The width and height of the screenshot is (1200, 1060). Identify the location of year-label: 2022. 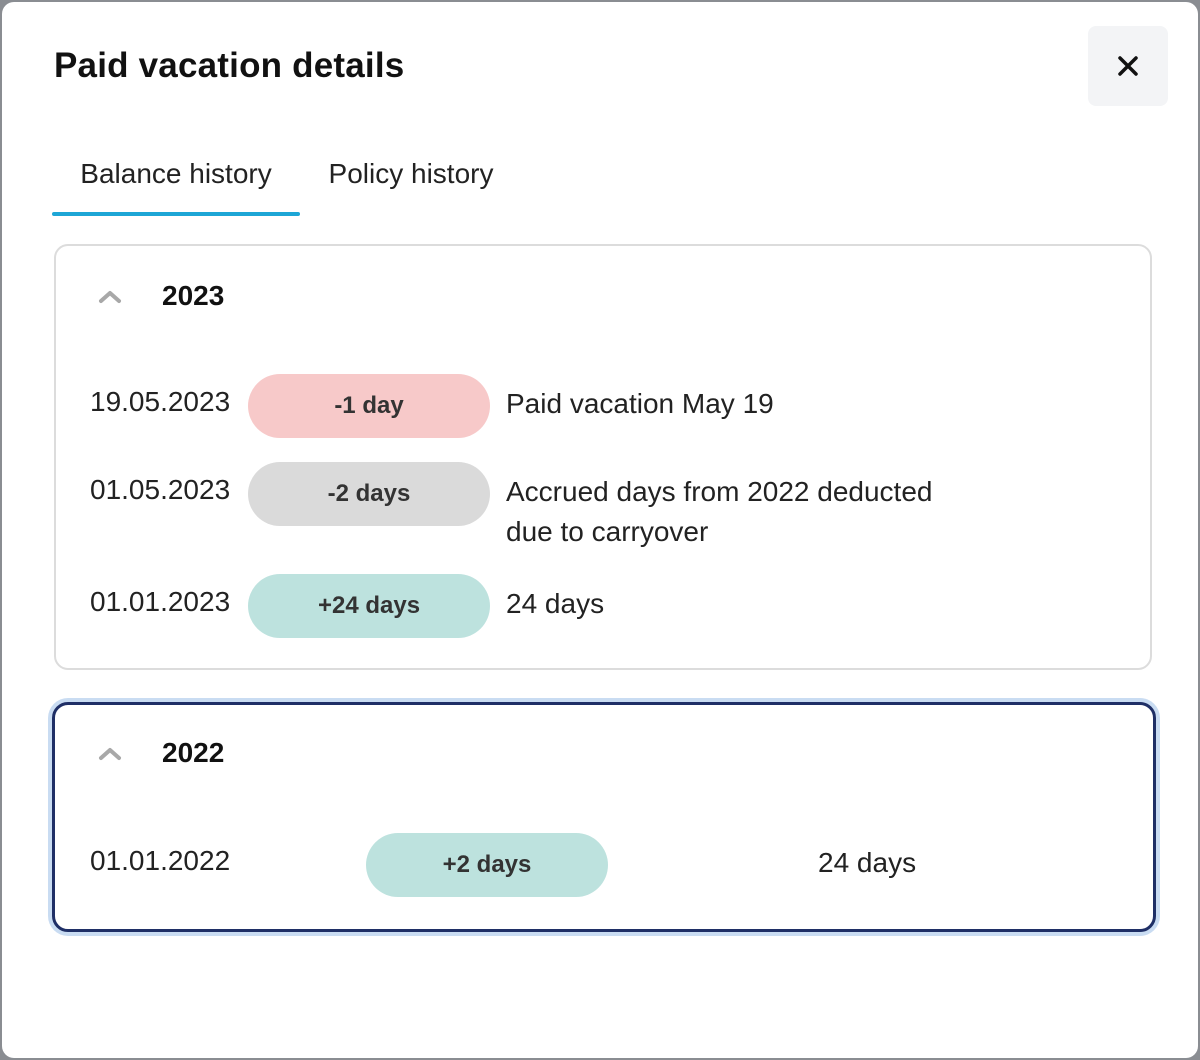
(193, 752).